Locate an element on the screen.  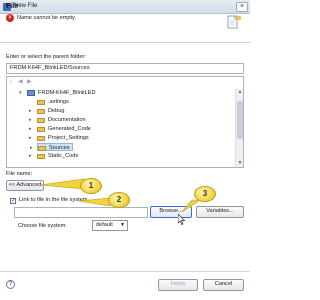
forward-icon: ▶ is located at coordinates (30, 82).